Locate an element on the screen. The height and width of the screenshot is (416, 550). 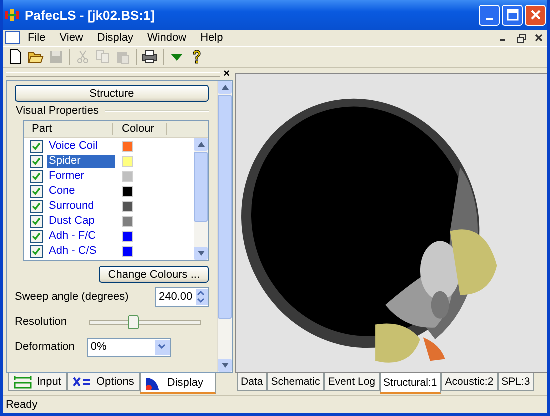
tab: Acoustic:2 is located at coordinates (469, 382).